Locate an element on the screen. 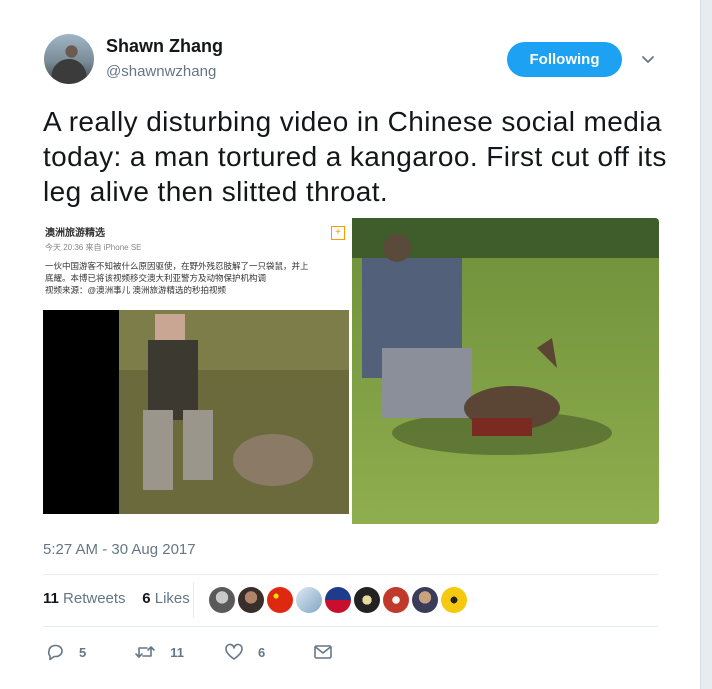 This screenshot has height=689, width=712. stats-divider is located at coordinates (193, 600).